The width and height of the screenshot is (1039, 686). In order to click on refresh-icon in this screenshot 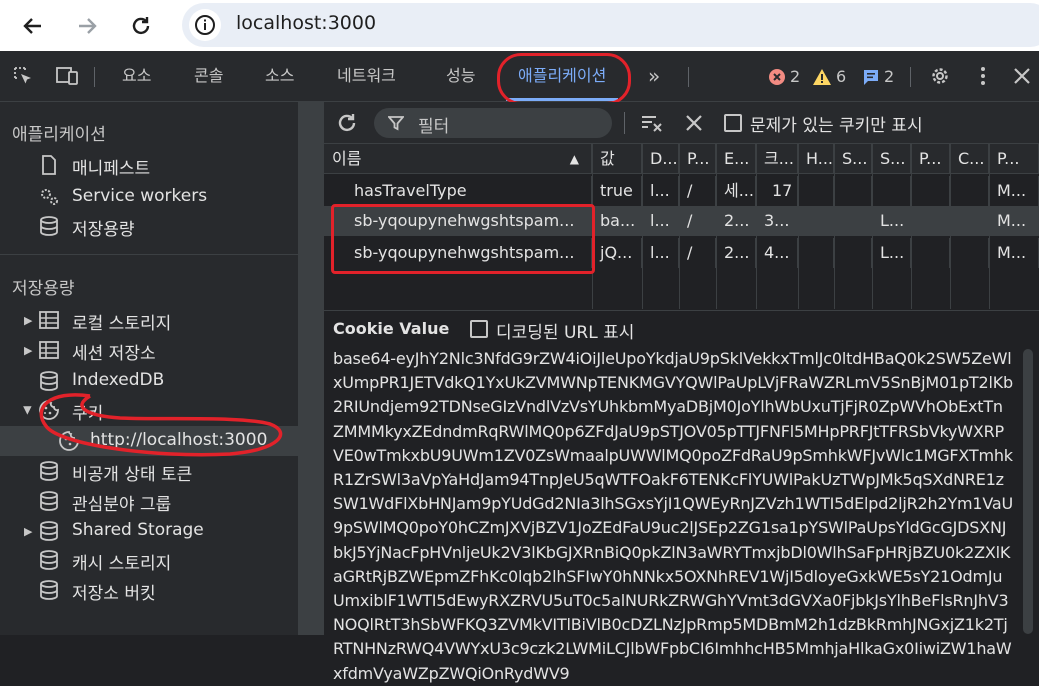, I will do `click(347, 125)`.